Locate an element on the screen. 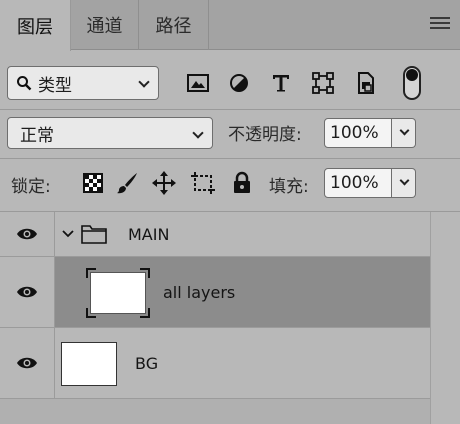 Image resolution: width=460 pixels, height=424 pixels. opacity-dropdown-button is located at coordinates (404, 133).